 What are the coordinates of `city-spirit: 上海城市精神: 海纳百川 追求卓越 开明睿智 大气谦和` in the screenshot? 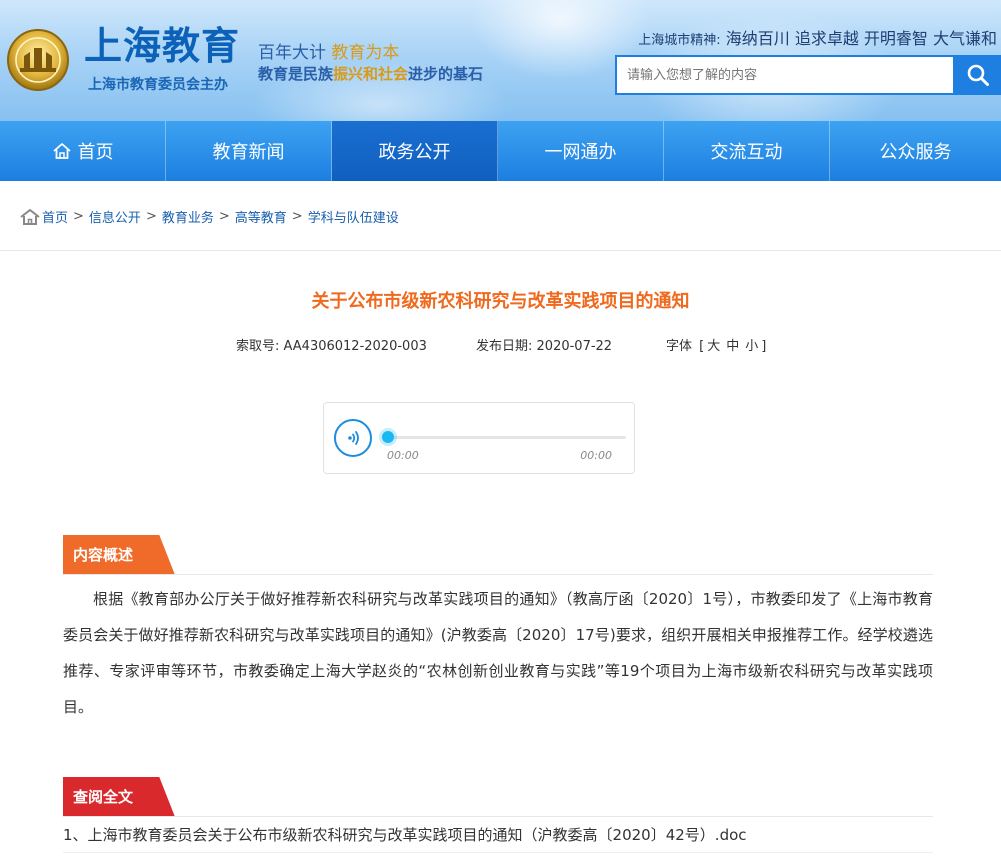 It's located at (817, 37).